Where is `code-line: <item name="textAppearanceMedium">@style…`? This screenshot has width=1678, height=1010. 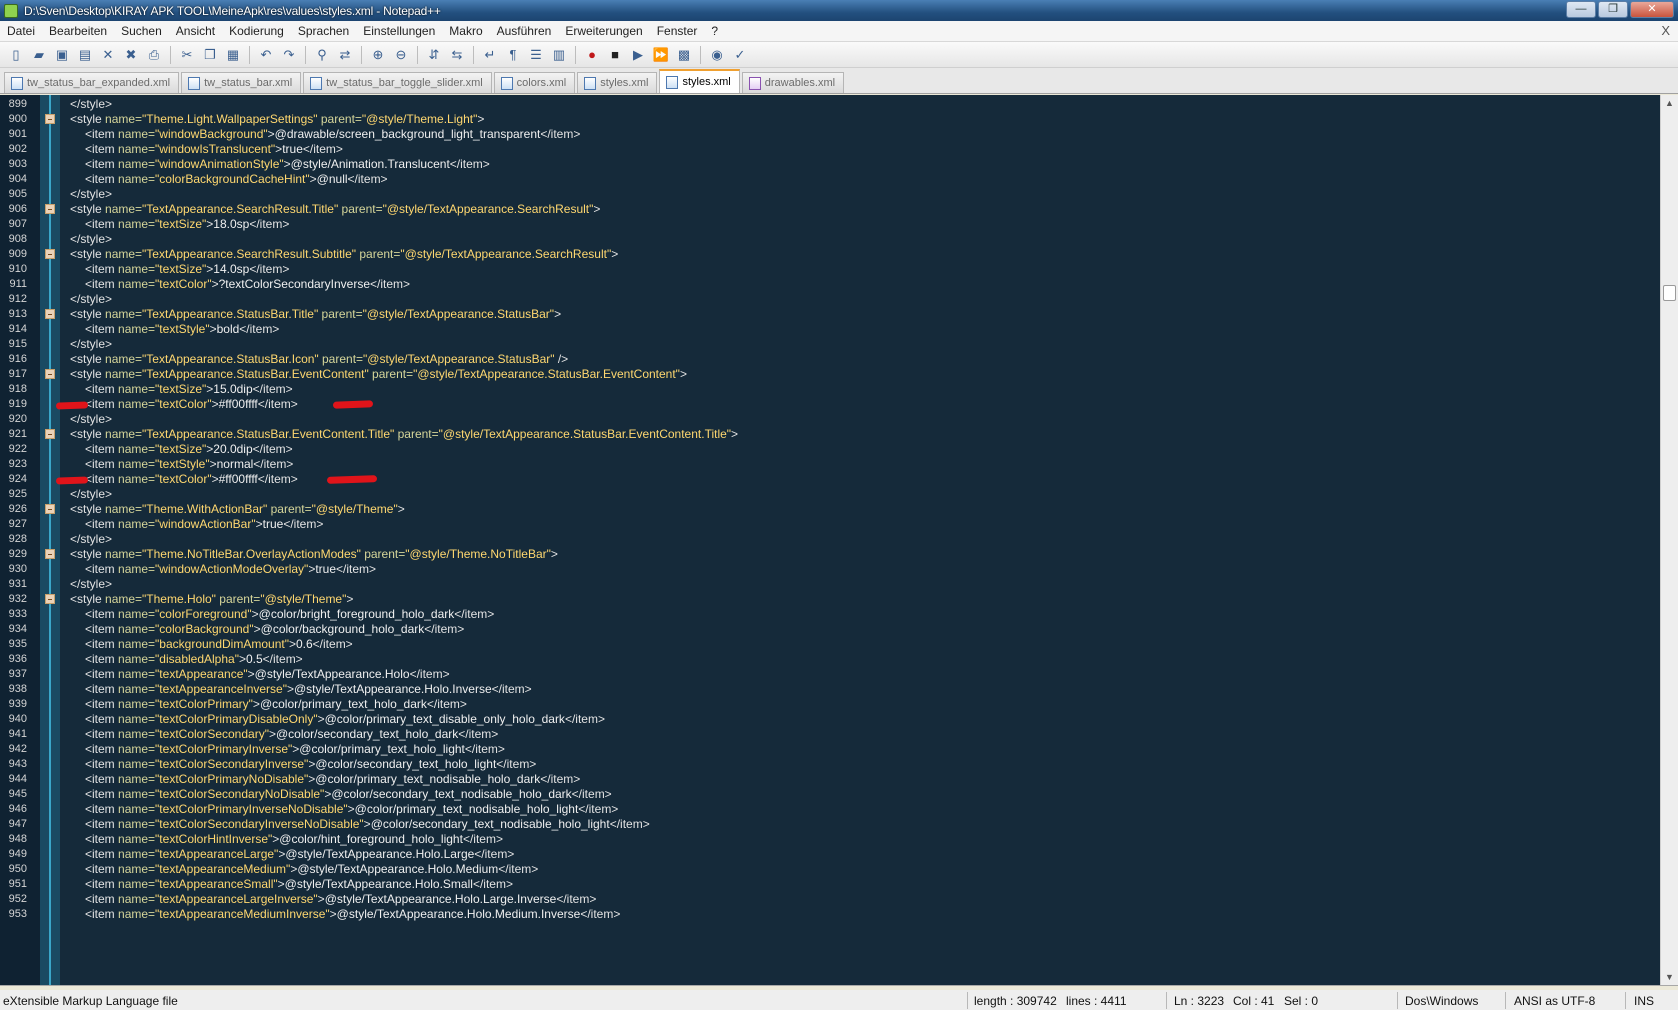
code-line: <item name="textAppearanceMedium">@style… is located at coordinates (311, 869).